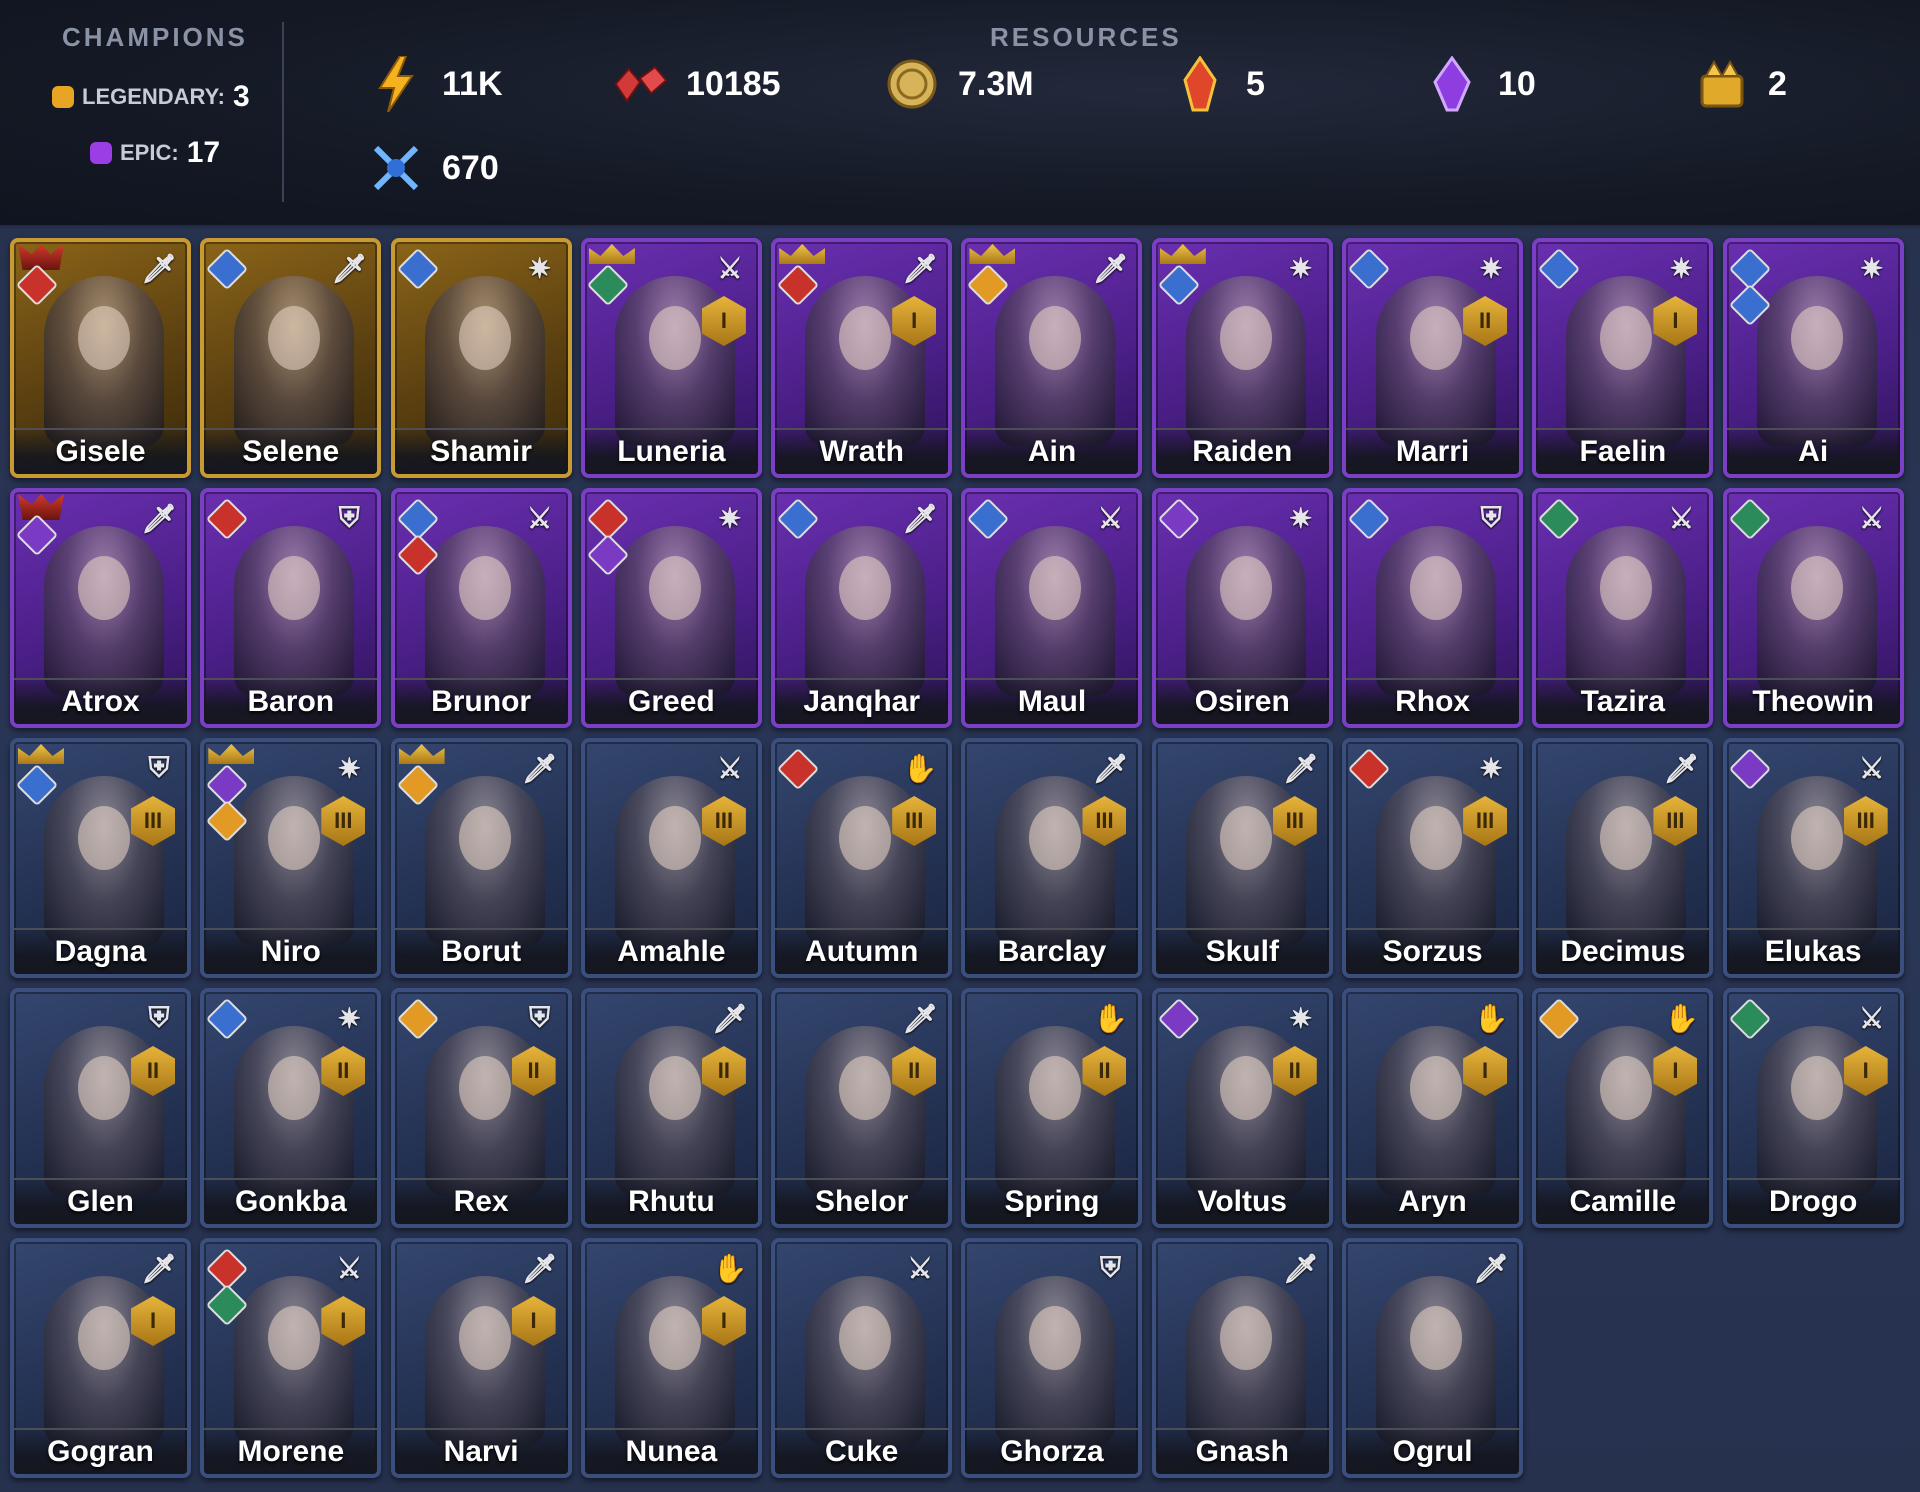  I want to click on champion-card: ✋ III Autumn, so click(862, 858).